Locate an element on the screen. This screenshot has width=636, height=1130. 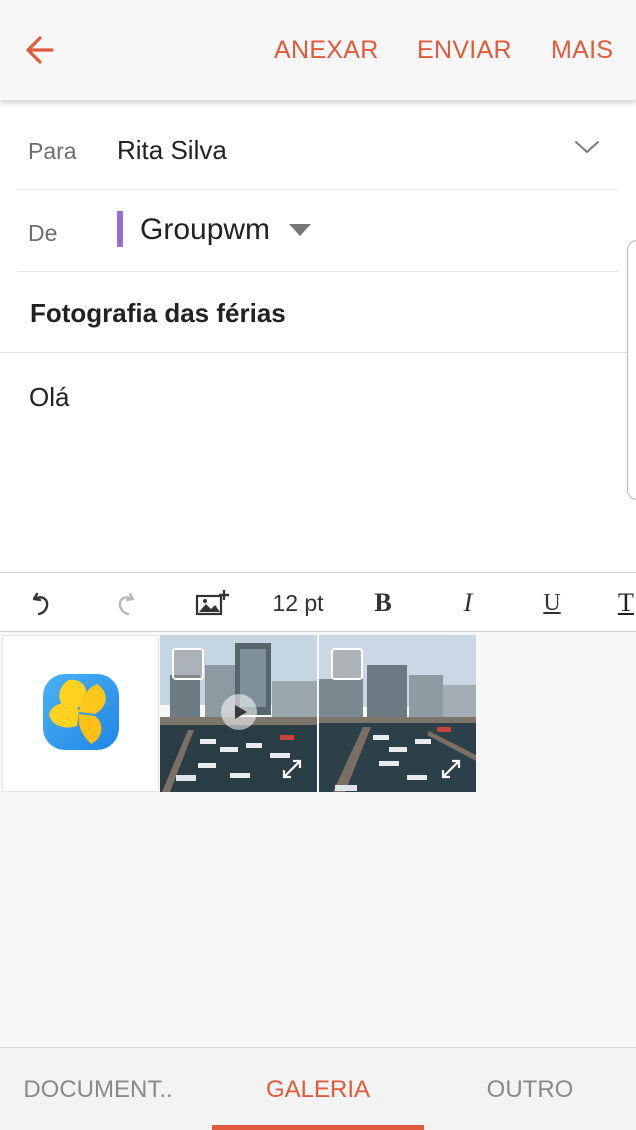
tab-gallery: GALERIA is located at coordinates (318, 1089).